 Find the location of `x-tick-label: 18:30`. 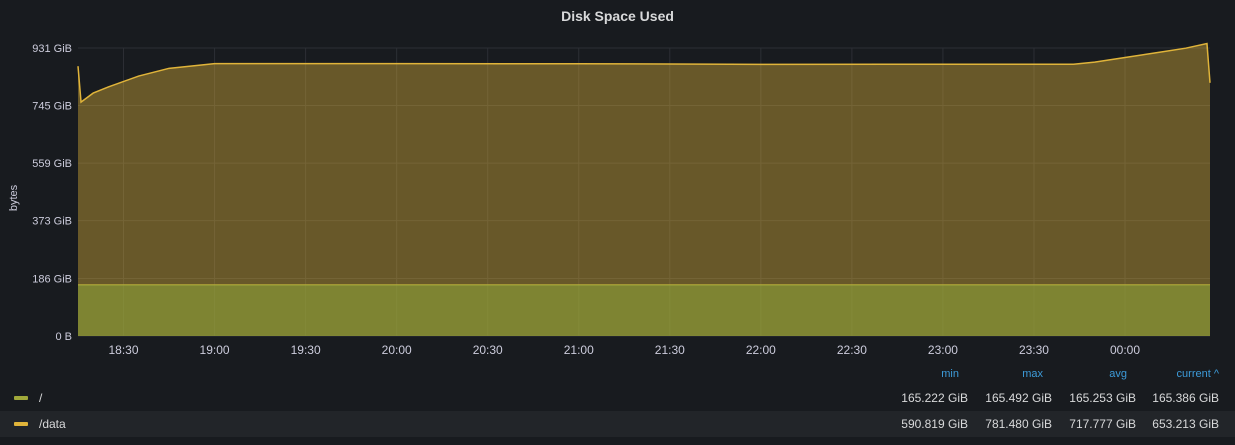

x-tick-label: 18:30 is located at coordinates (124, 350).